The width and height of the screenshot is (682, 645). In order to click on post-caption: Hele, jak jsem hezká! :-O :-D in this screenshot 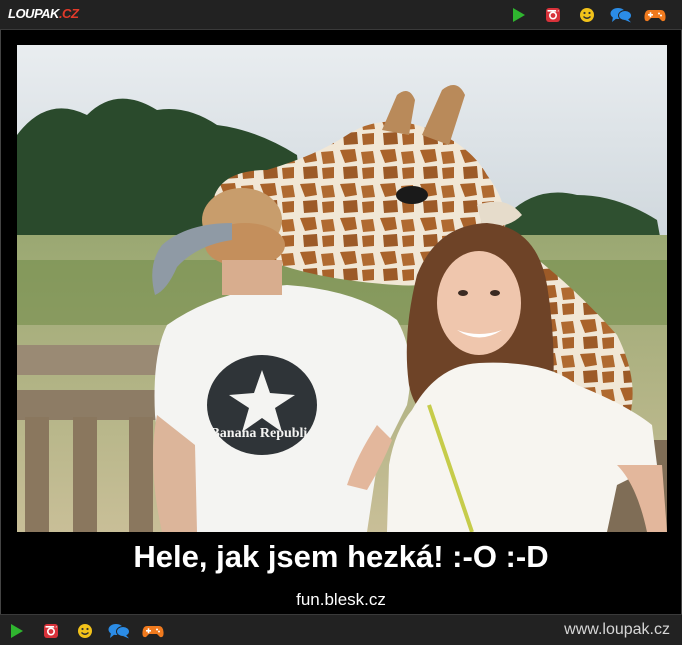, I will do `click(341, 556)`.